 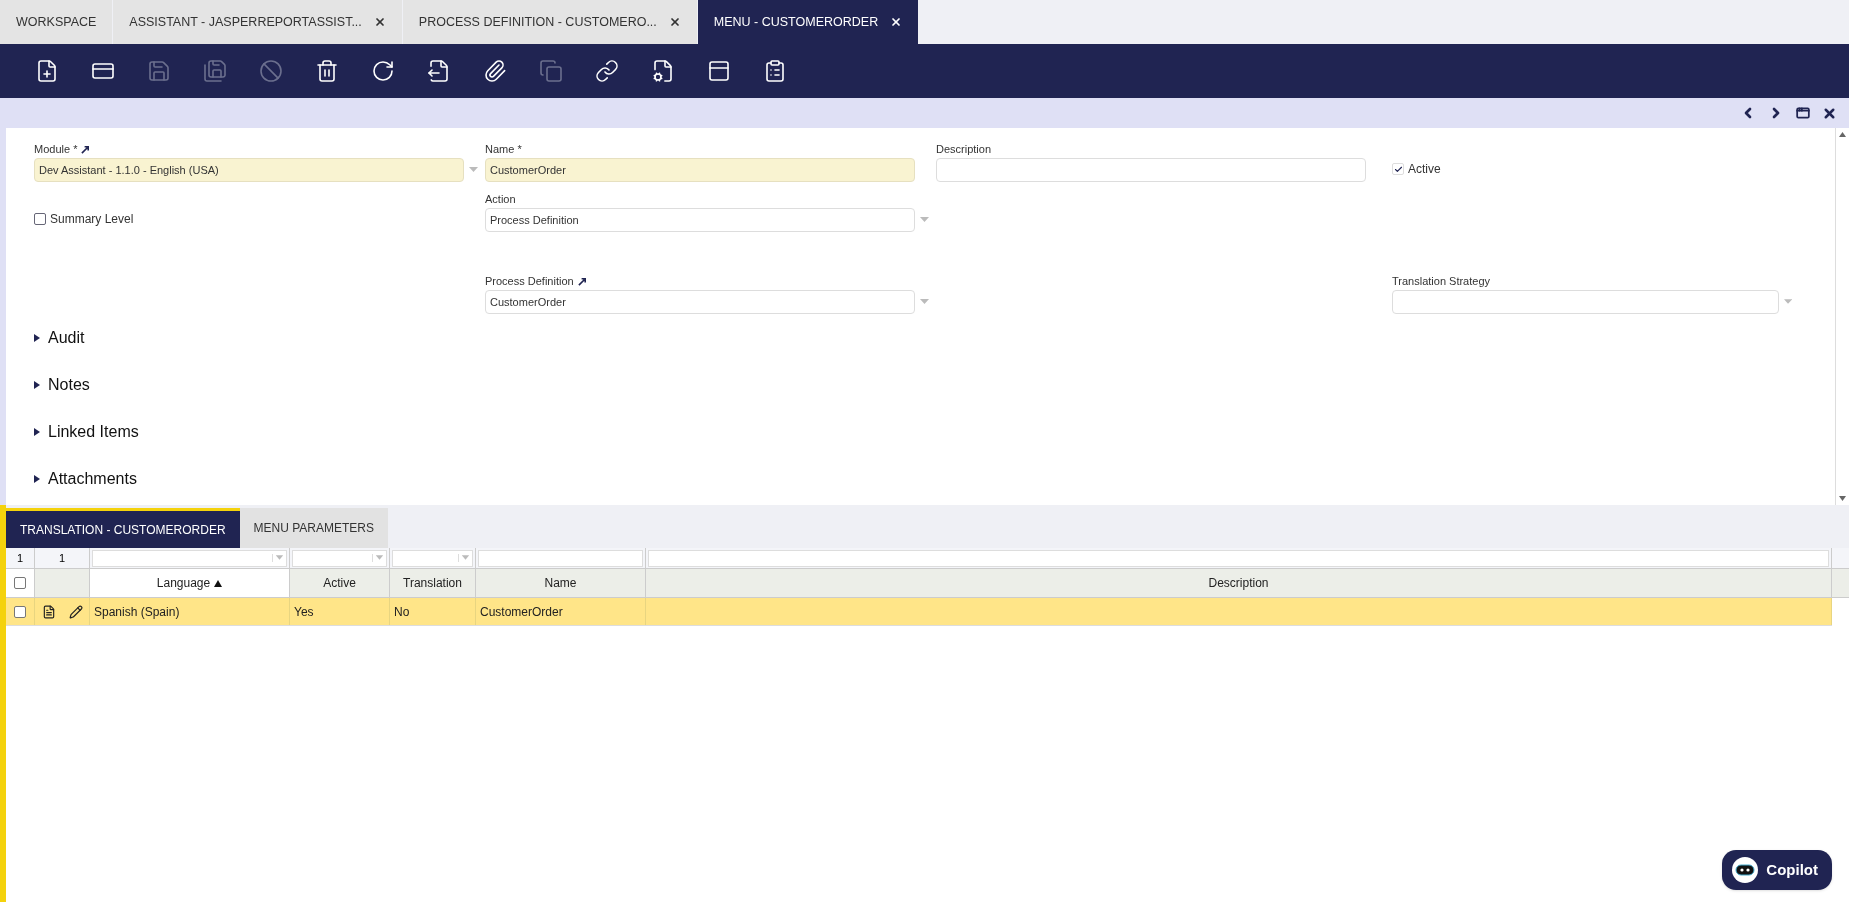 What do you see at coordinates (700, 170) in the screenshot?
I see `input-field: CustomerOrder` at bounding box center [700, 170].